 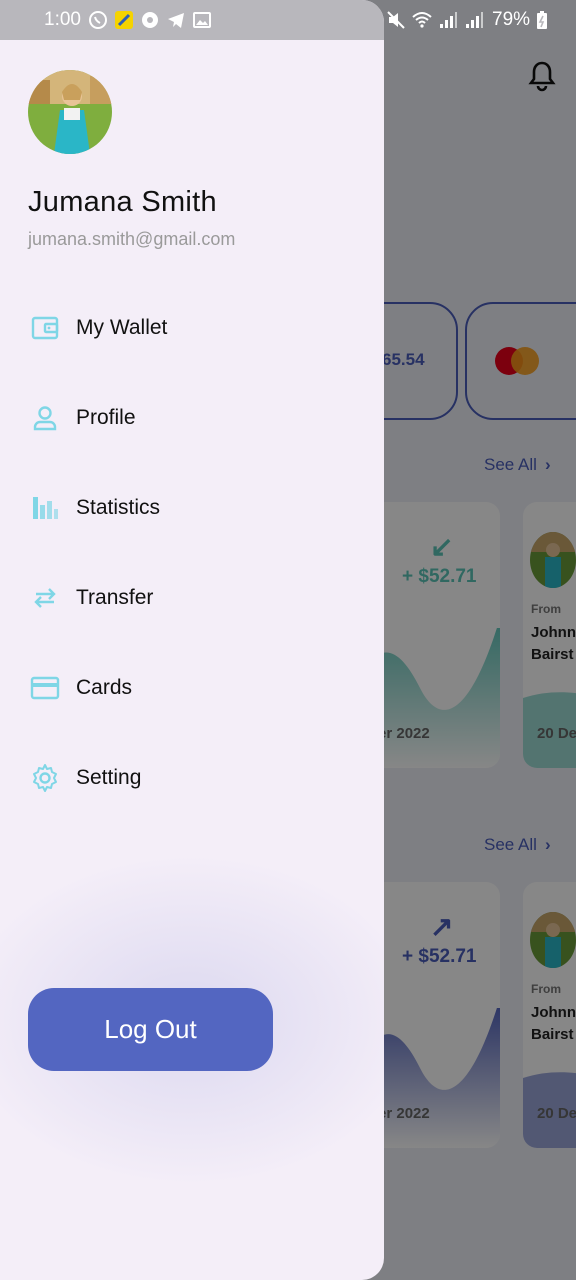 What do you see at coordinates (104, 687) in the screenshot?
I see `menu-label: Cards` at bounding box center [104, 687].